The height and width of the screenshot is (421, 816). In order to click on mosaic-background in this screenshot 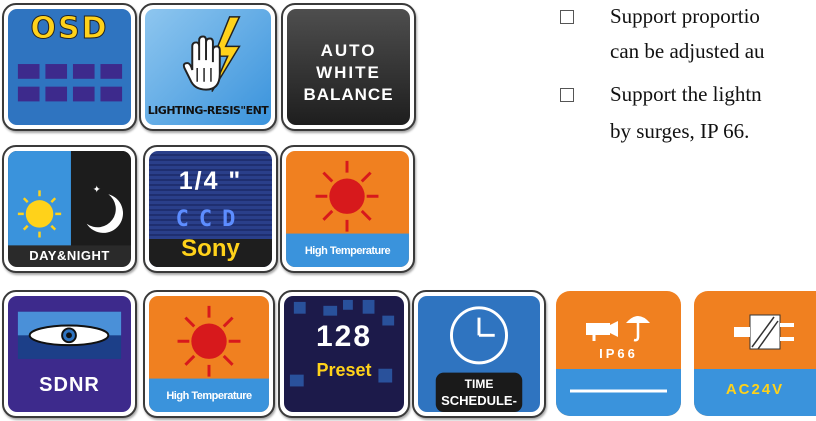, I will do `click(342, 343)`.